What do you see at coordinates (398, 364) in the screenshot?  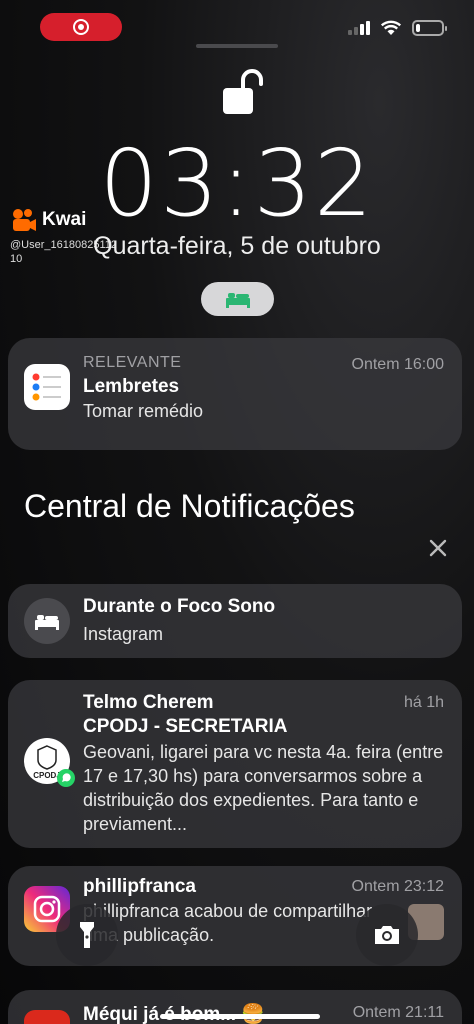 I see `notification-time: Ontem 16:00` at bounding box center [398, 364].